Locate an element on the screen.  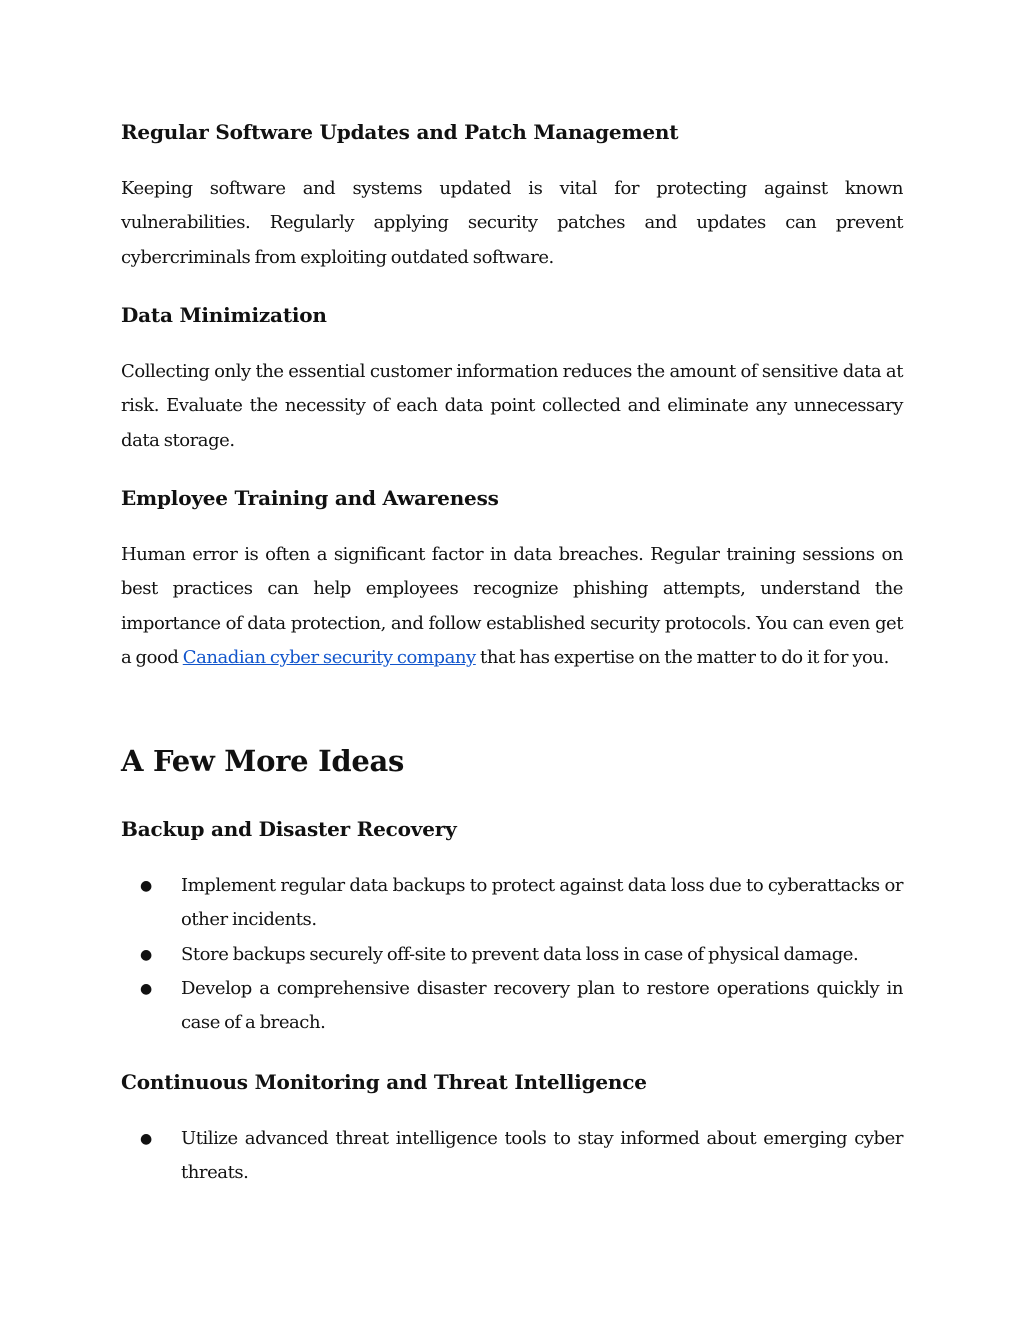
main-heading: A Few More Ideas is located at coordinates (262, 761).